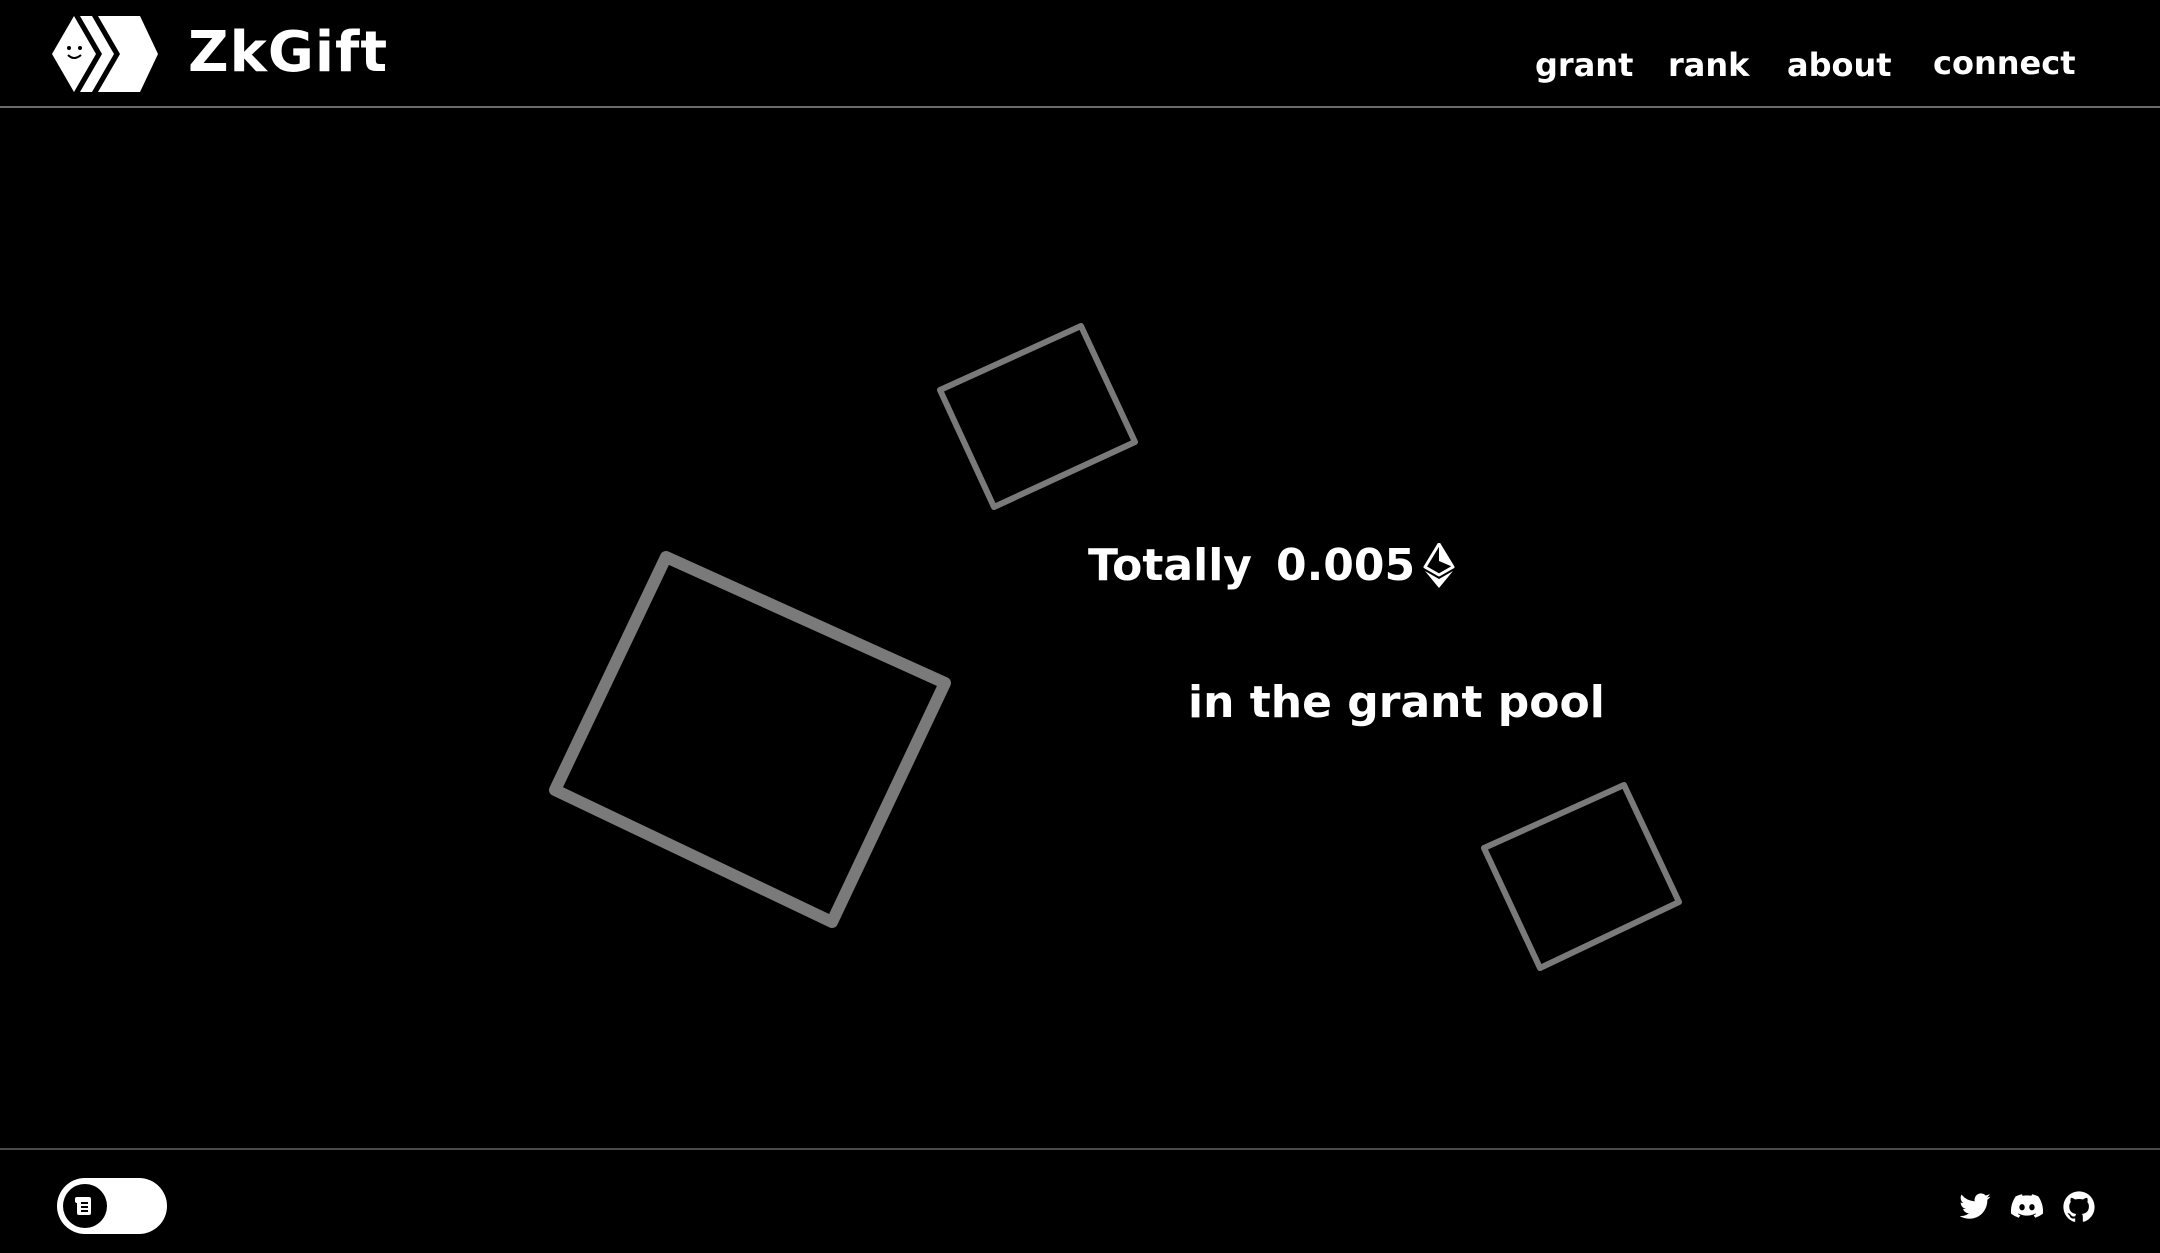  Describe the element at coordinates (1581, 876) in the screenshot. I see `decorative-square-bottom` at that location.